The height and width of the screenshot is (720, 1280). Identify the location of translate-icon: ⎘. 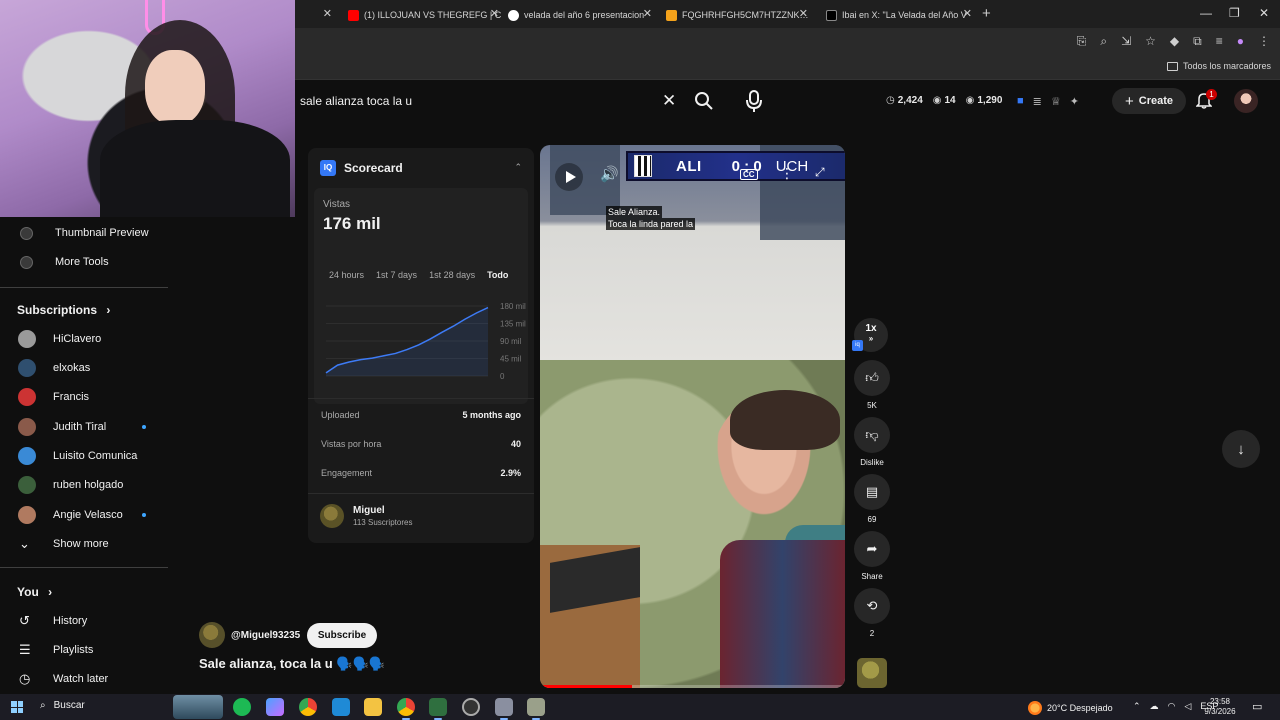
(1082, 41).